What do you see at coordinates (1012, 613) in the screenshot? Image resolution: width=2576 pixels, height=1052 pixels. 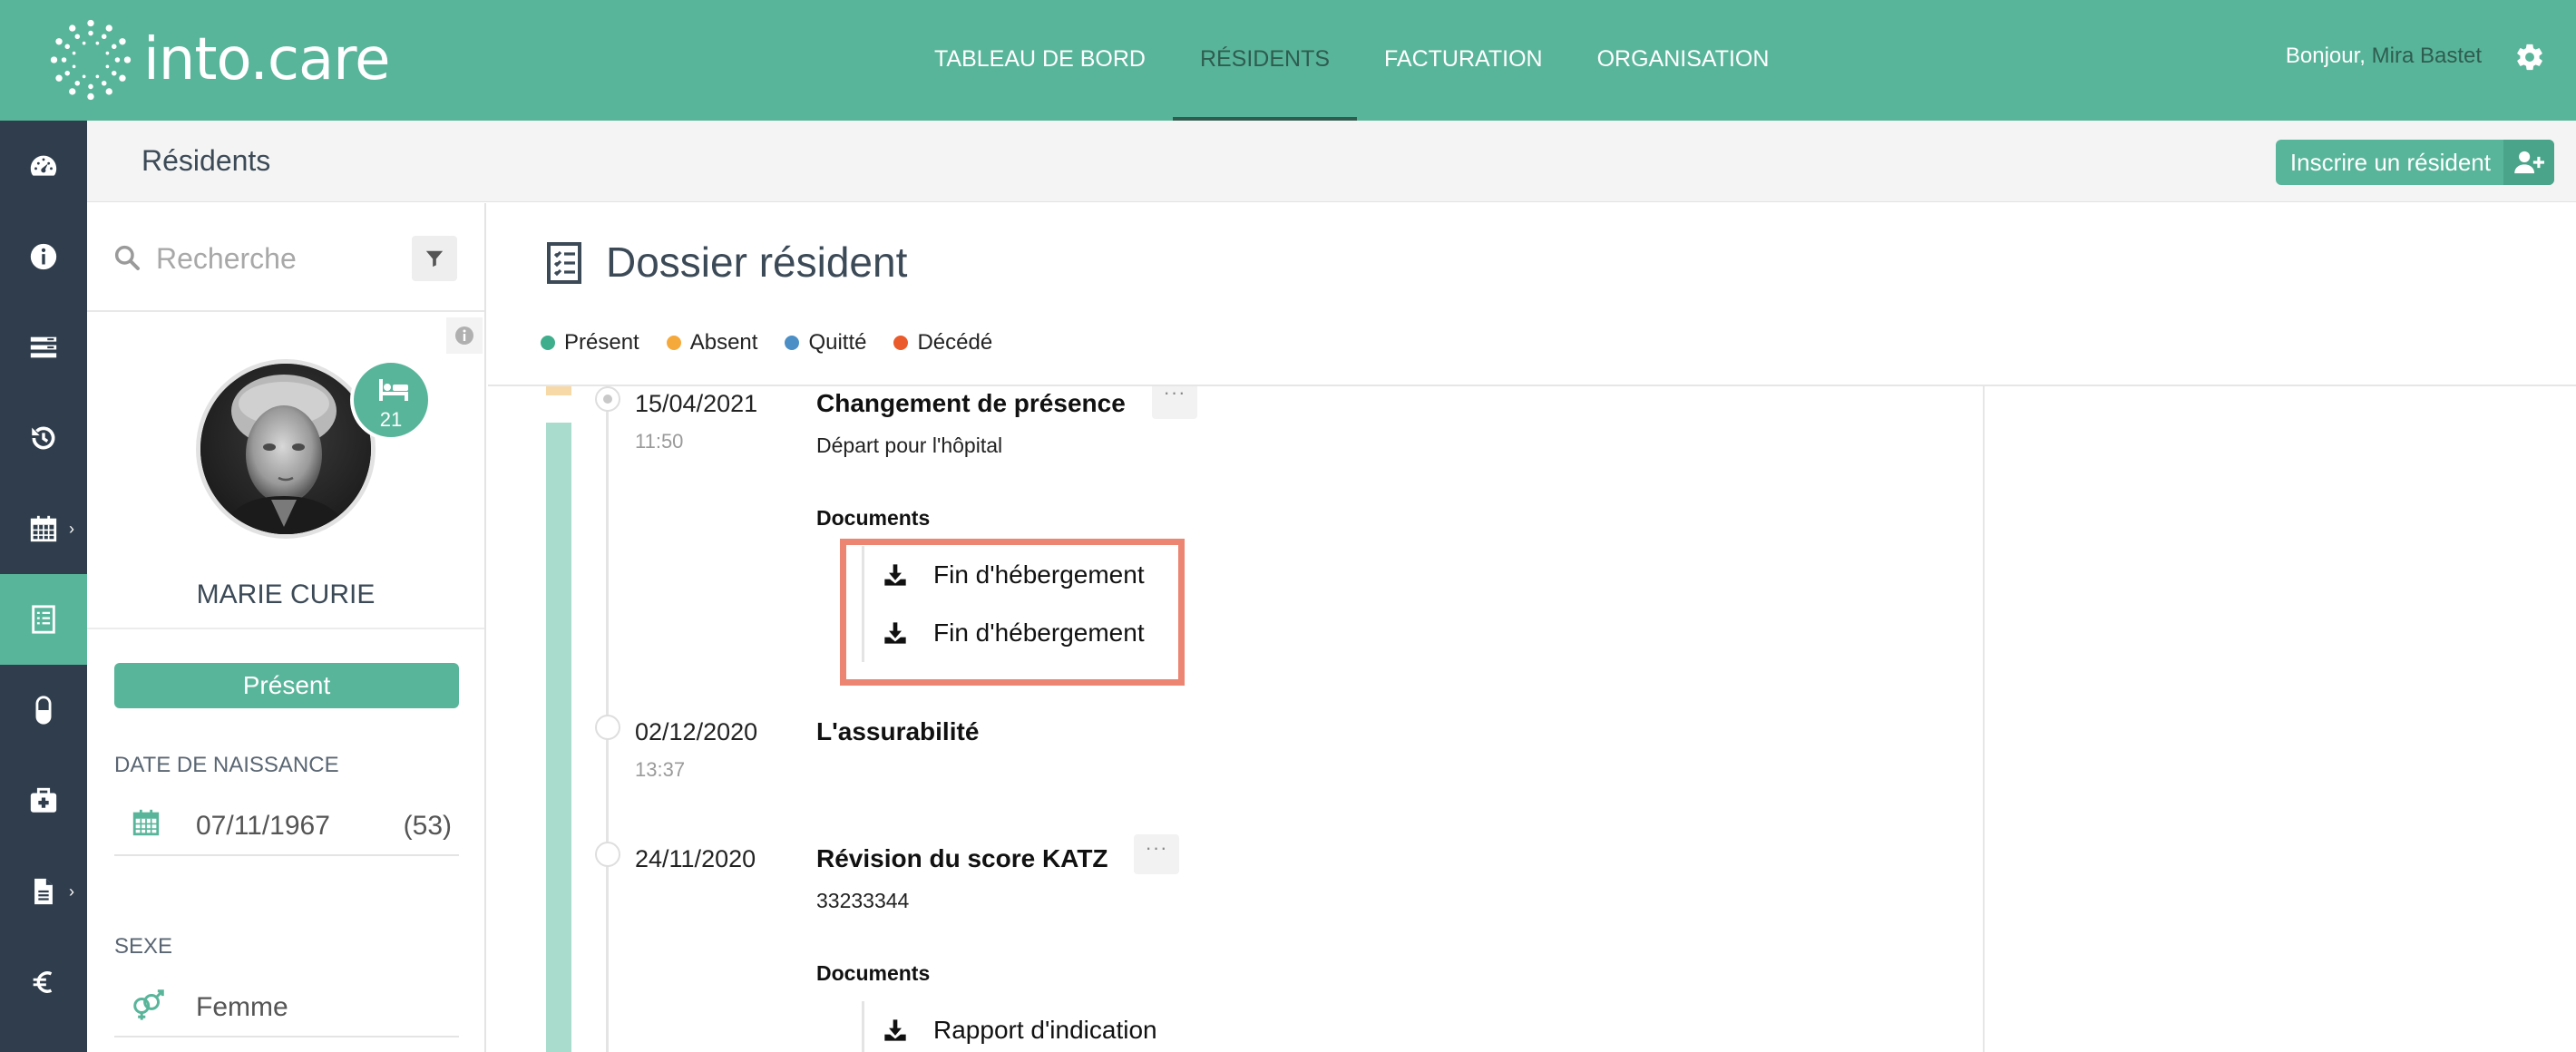 I see `highlight-box` at bounding box center [1012, 613].